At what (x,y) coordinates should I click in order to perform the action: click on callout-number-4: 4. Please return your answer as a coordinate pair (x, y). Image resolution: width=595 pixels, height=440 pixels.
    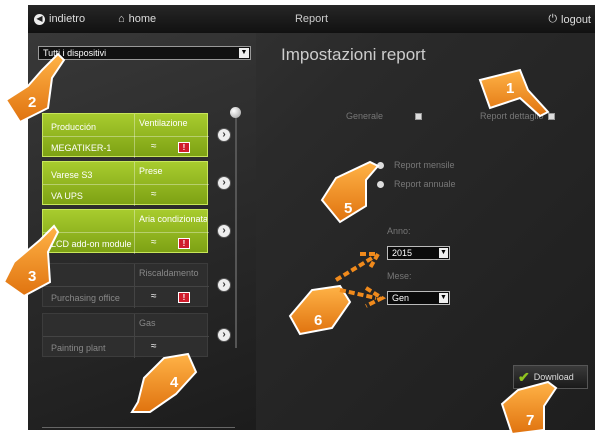
    Looking at the image, I should click on (174, 382).